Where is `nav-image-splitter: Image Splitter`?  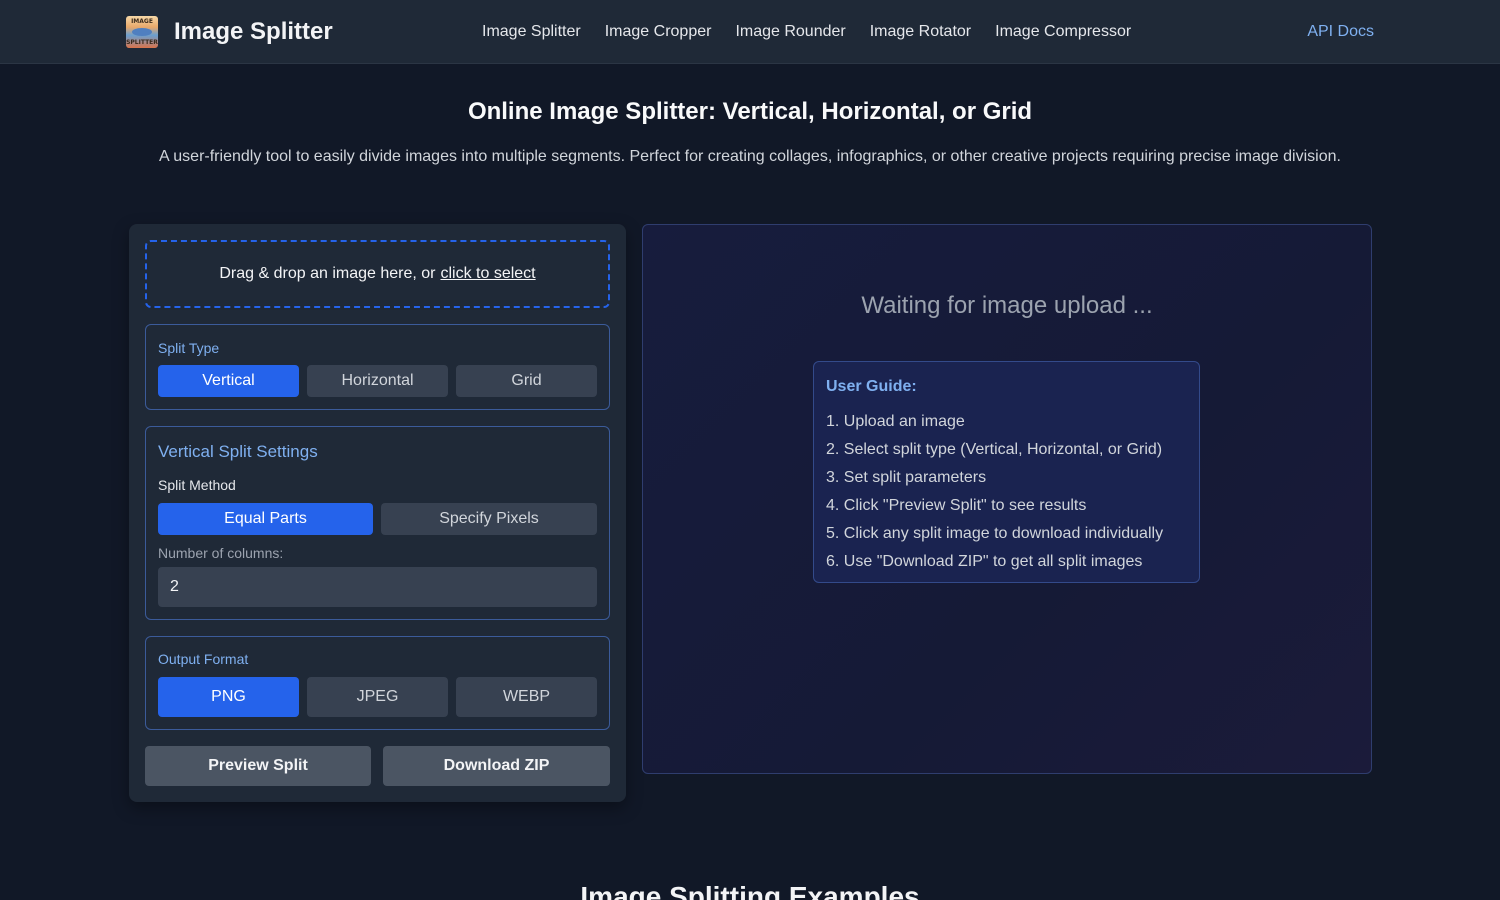
nav-image-splitter: Image Splitter is located at coordinates (531, 32).